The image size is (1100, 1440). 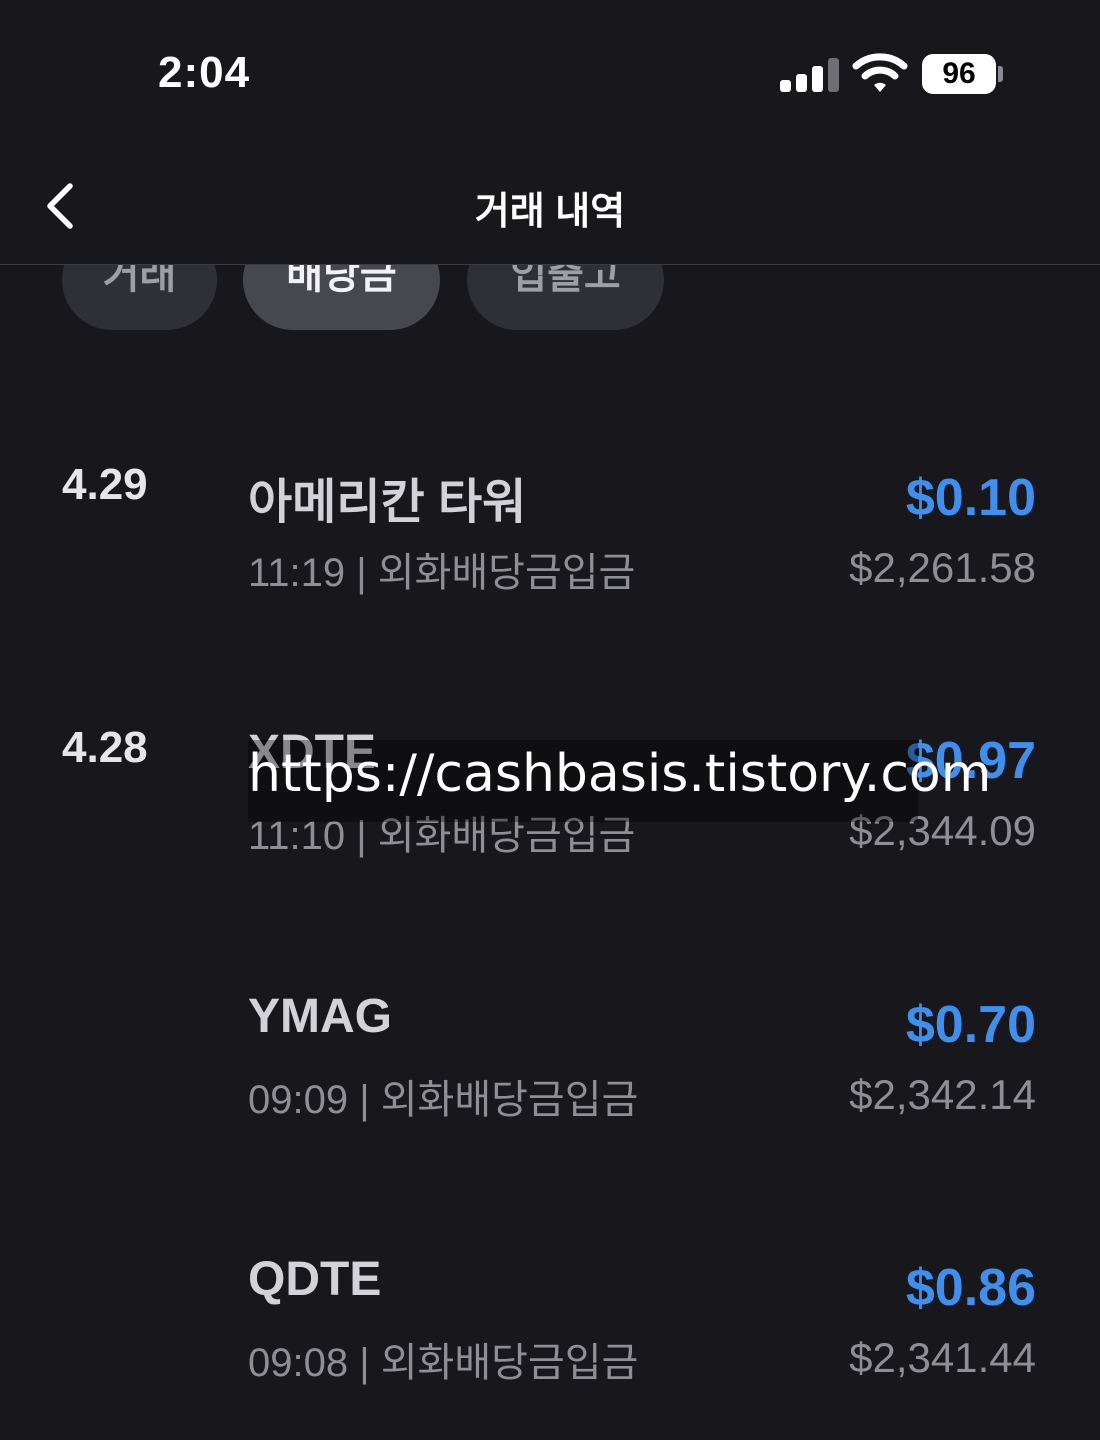 What do you see at coordinates (204, 72) in the screenshot?
I see `status-time: 2:04` at bounding box center [204, 72].